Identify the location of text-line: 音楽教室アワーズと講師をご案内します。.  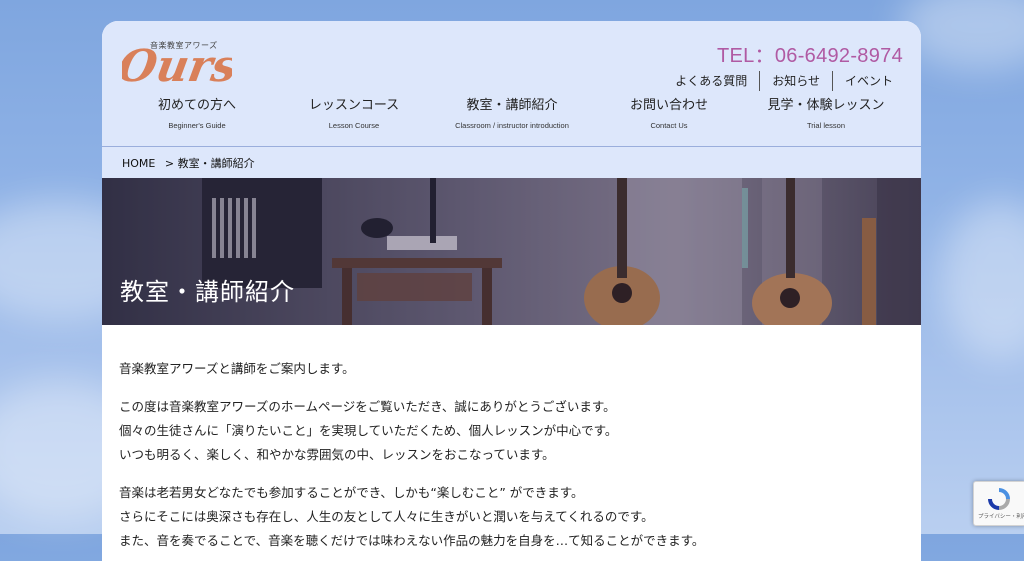
(237, 368).